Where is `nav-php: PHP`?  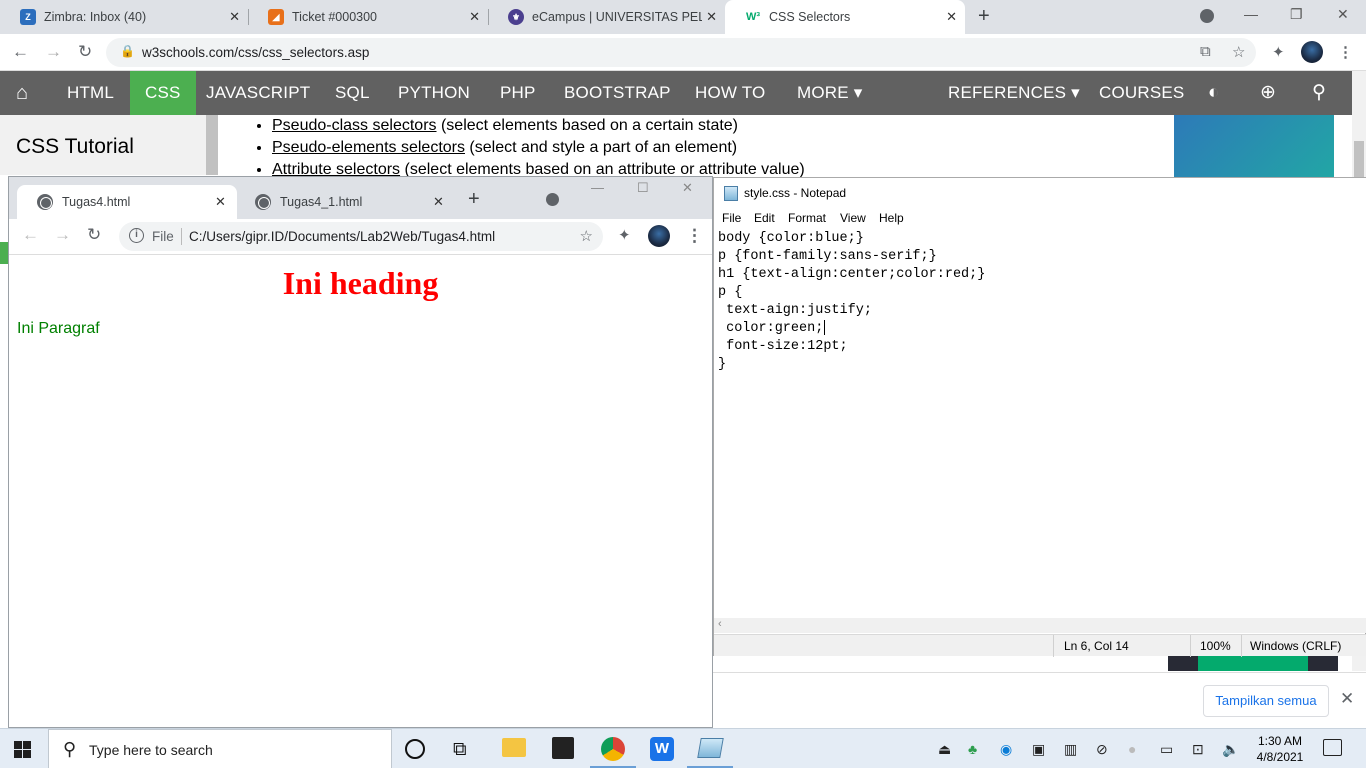 nav-php: PHP is located at coordinates (518, 93).